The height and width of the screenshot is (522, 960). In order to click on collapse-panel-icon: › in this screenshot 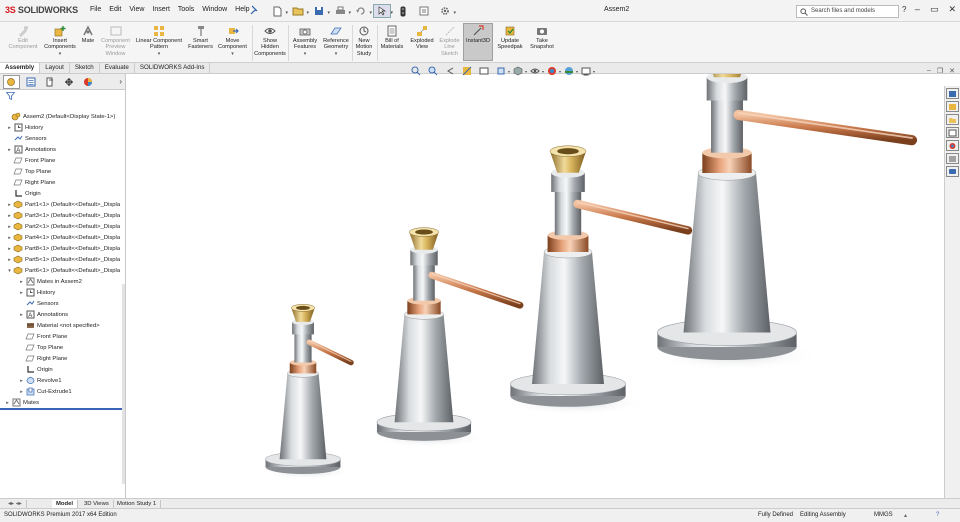, I will do `click(120, 81)`.